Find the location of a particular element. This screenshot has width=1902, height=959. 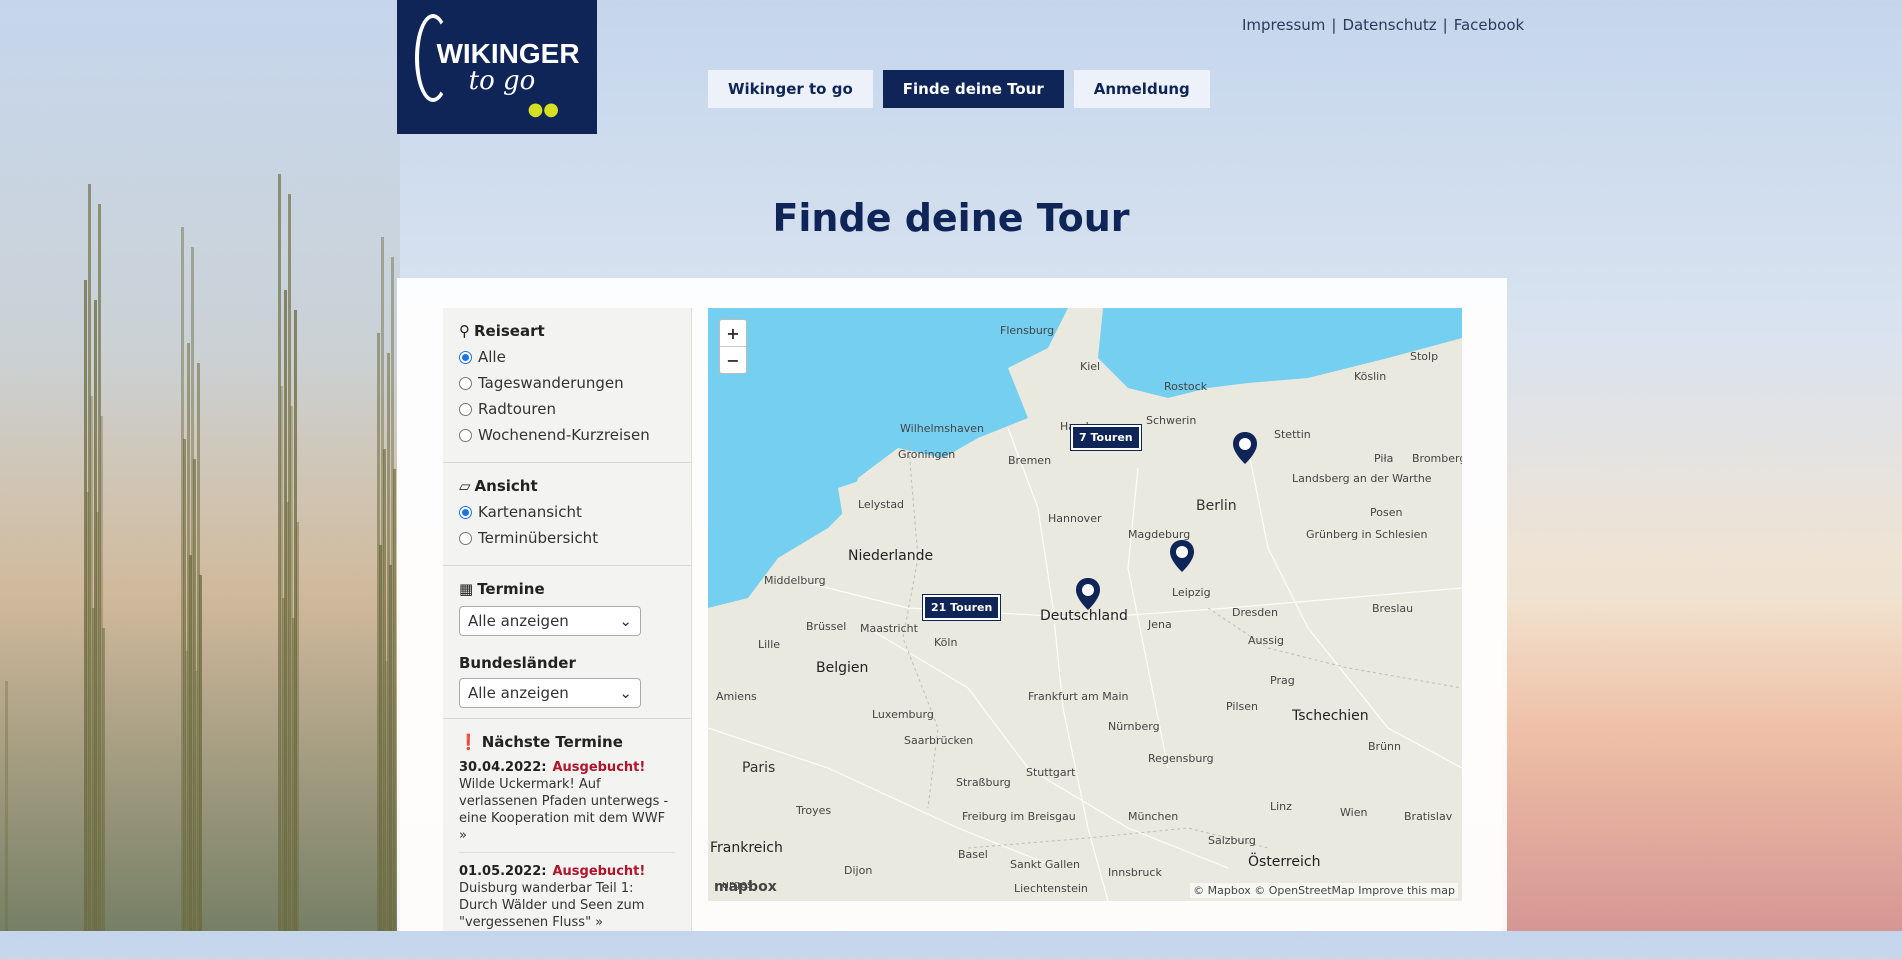

map-label-linz: Linz is located at coordinates (1281, 806).